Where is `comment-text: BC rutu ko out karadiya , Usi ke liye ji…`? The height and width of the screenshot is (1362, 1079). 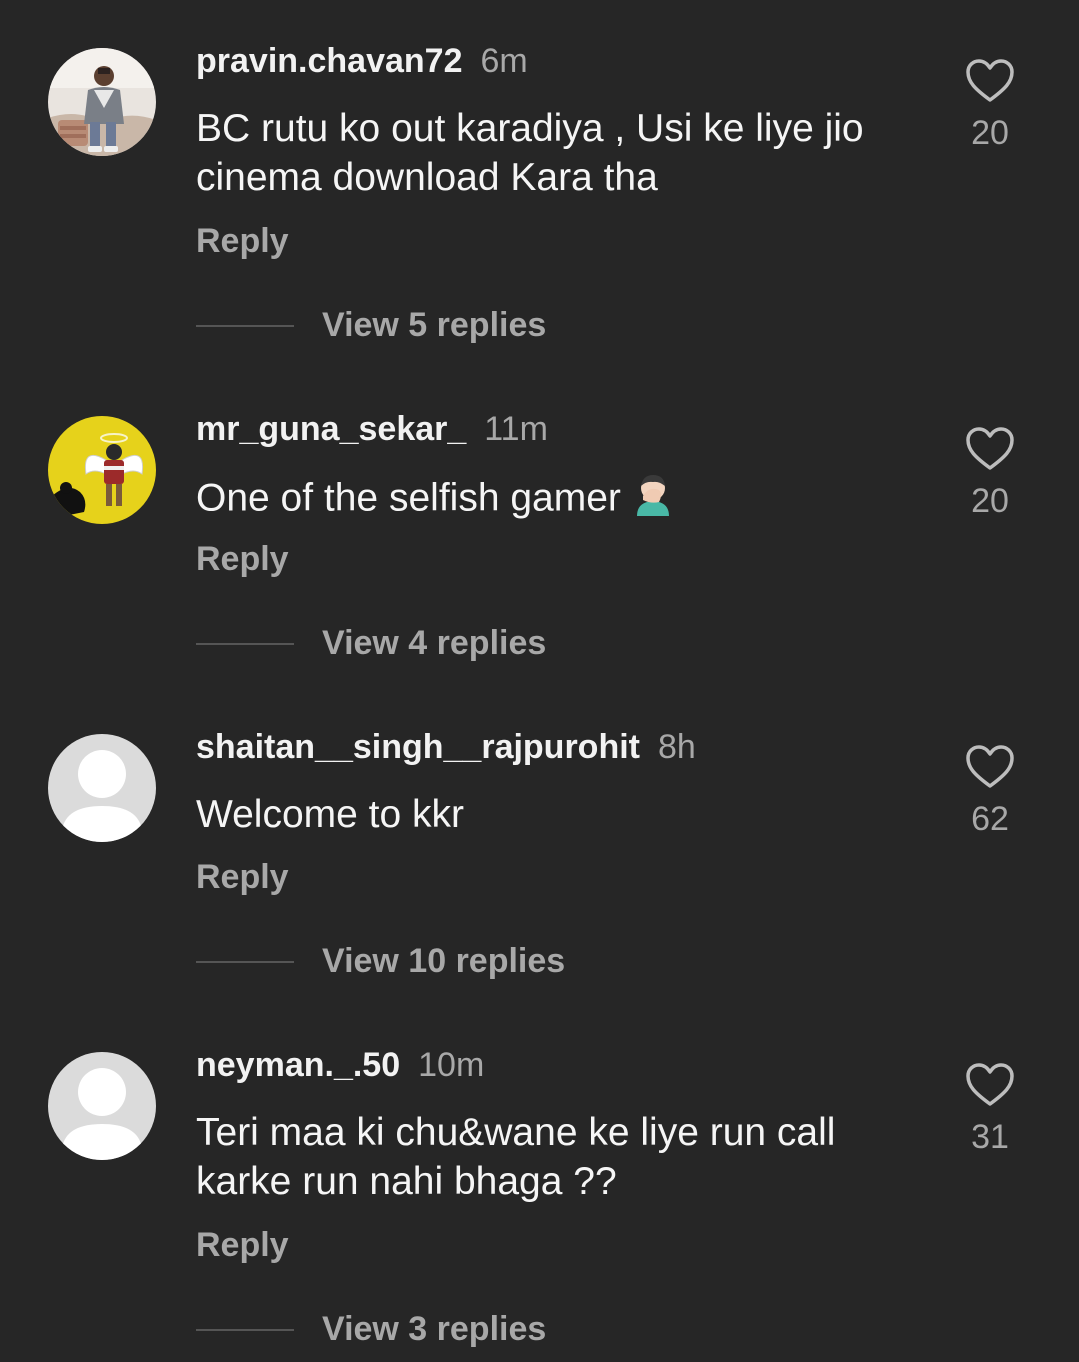 comment-text: BC rutu ko out karadiya , Usi ke liye ji… is located at coordinates (530, 153).